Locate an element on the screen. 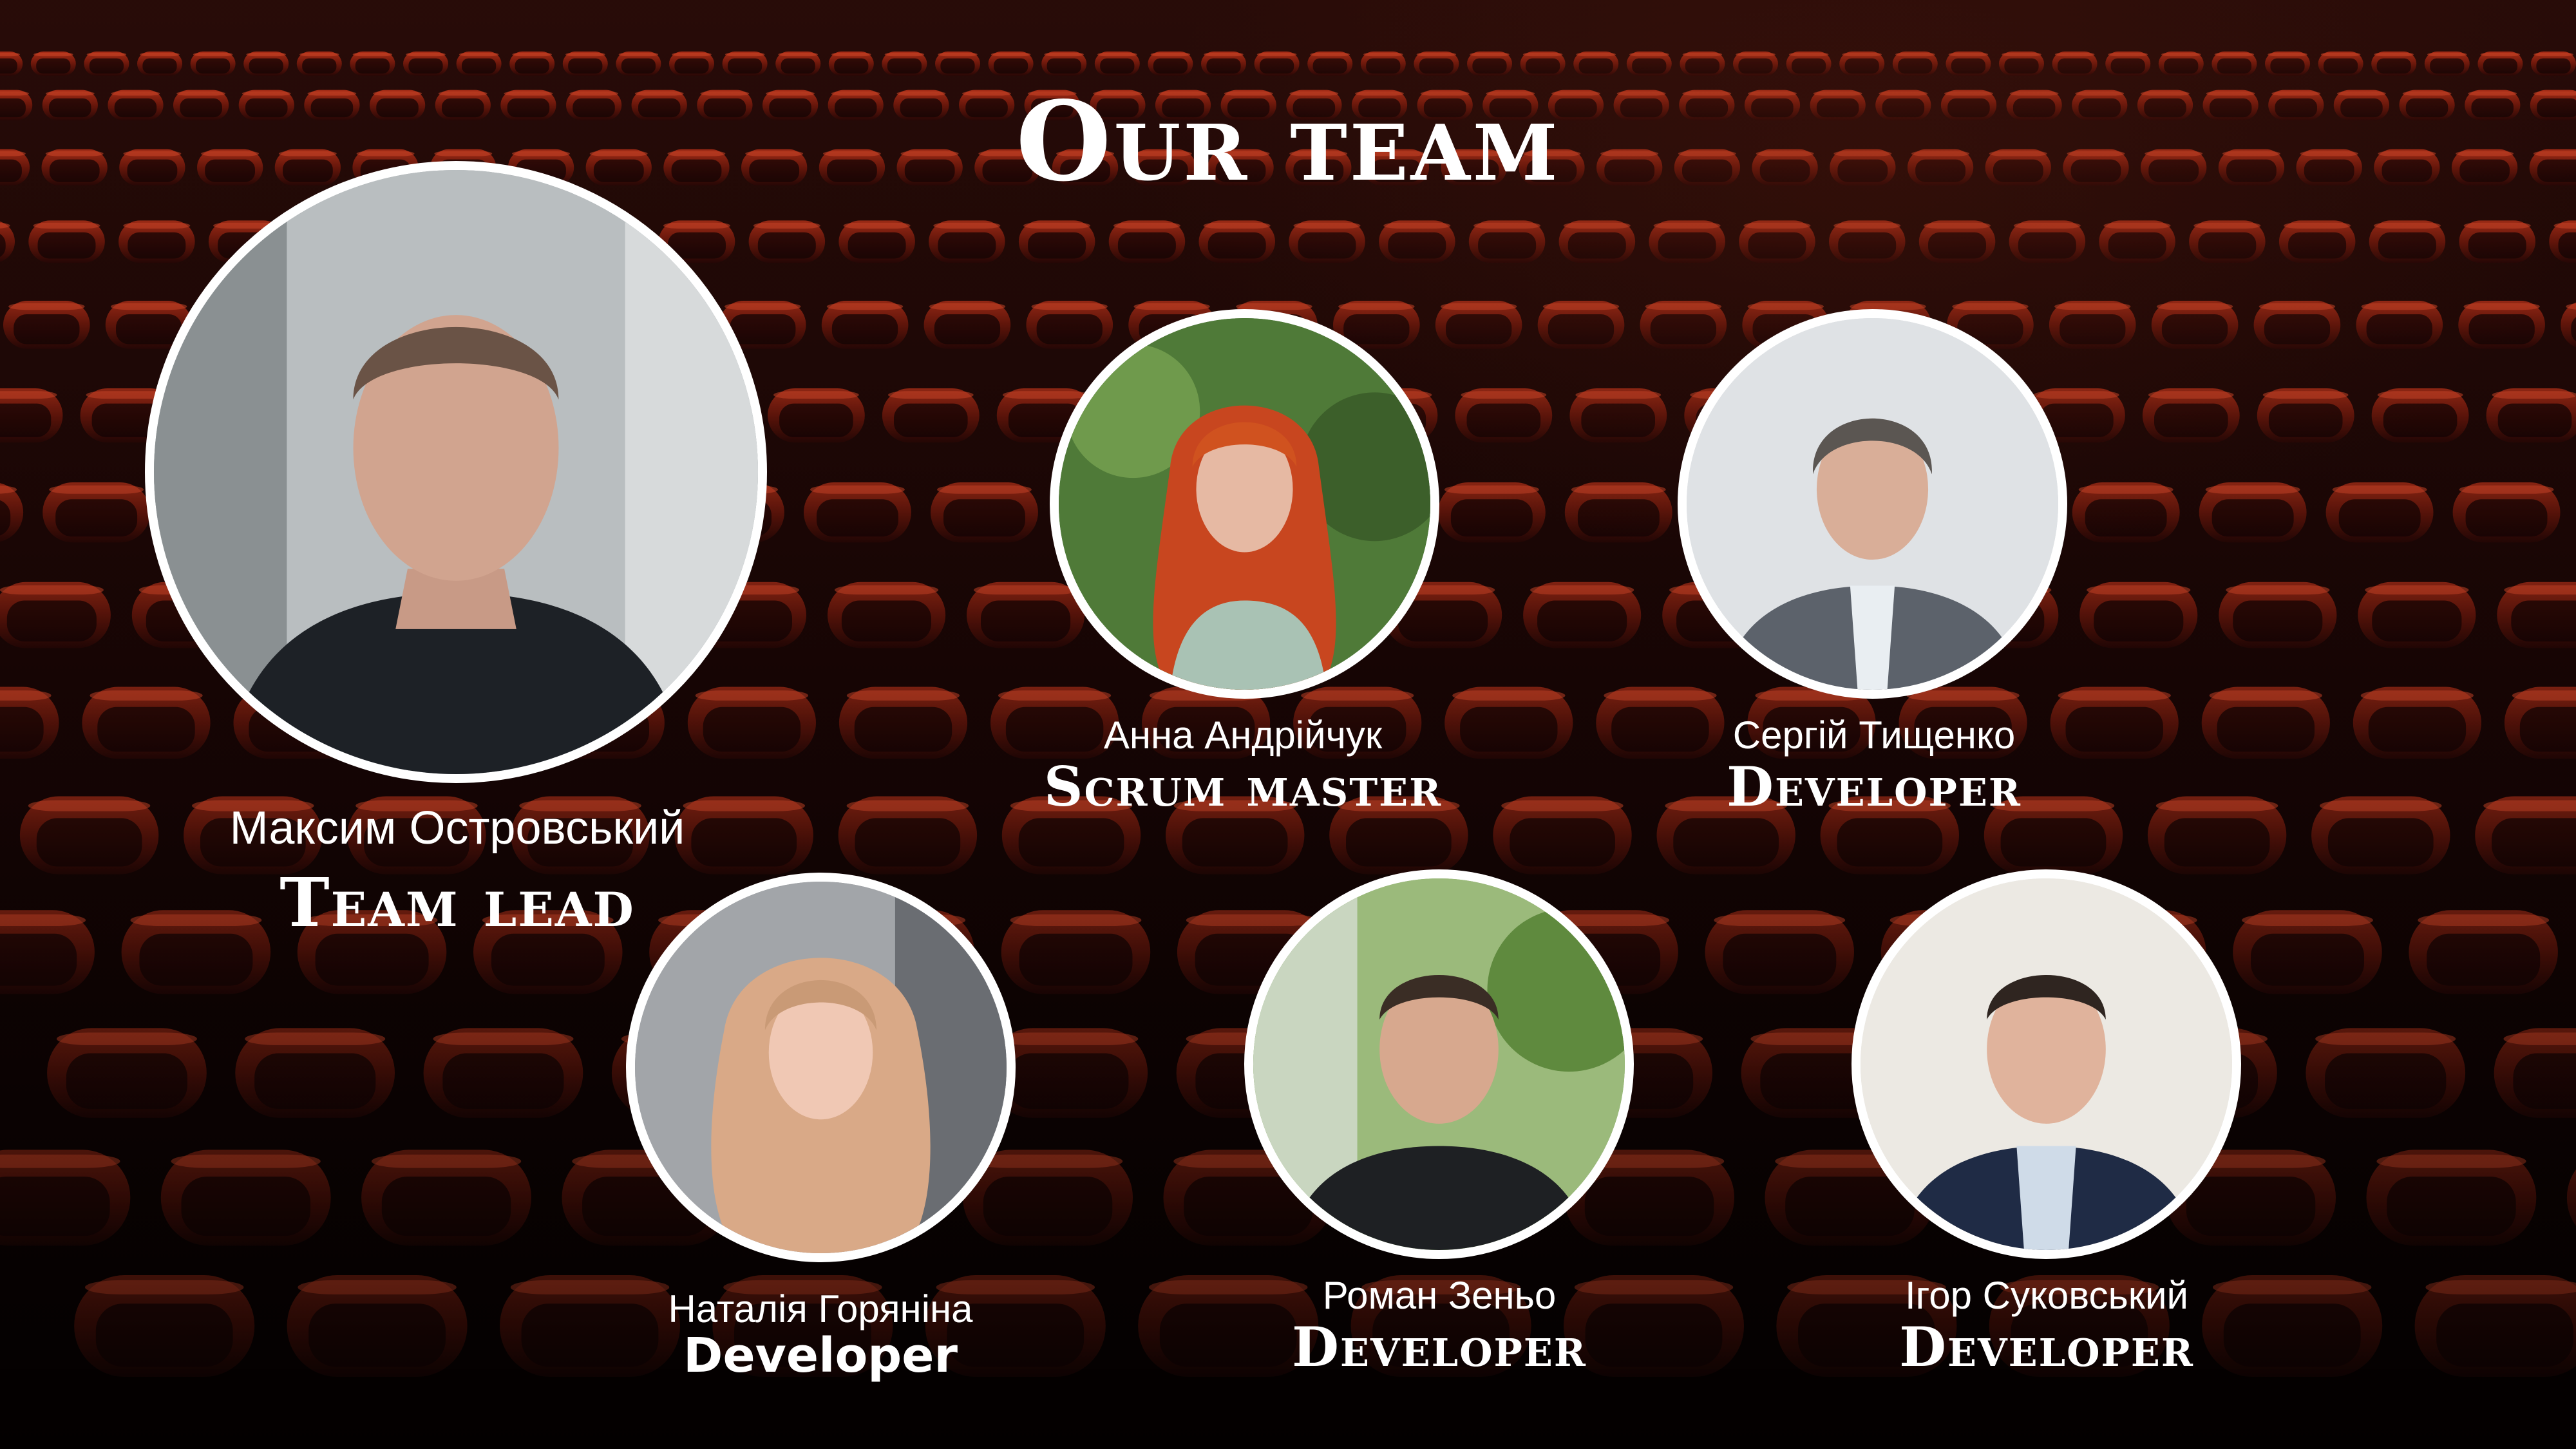  developer-role-1: Developer is located at coordinates (1874, 787).